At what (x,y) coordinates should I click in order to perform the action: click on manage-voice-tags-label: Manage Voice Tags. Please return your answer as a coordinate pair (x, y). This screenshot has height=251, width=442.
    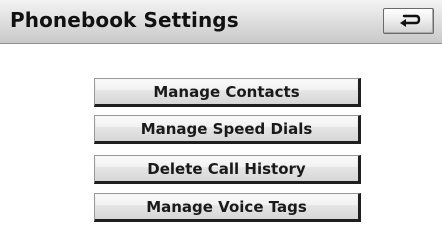
    Looking at the image, I should click on (226, 207).